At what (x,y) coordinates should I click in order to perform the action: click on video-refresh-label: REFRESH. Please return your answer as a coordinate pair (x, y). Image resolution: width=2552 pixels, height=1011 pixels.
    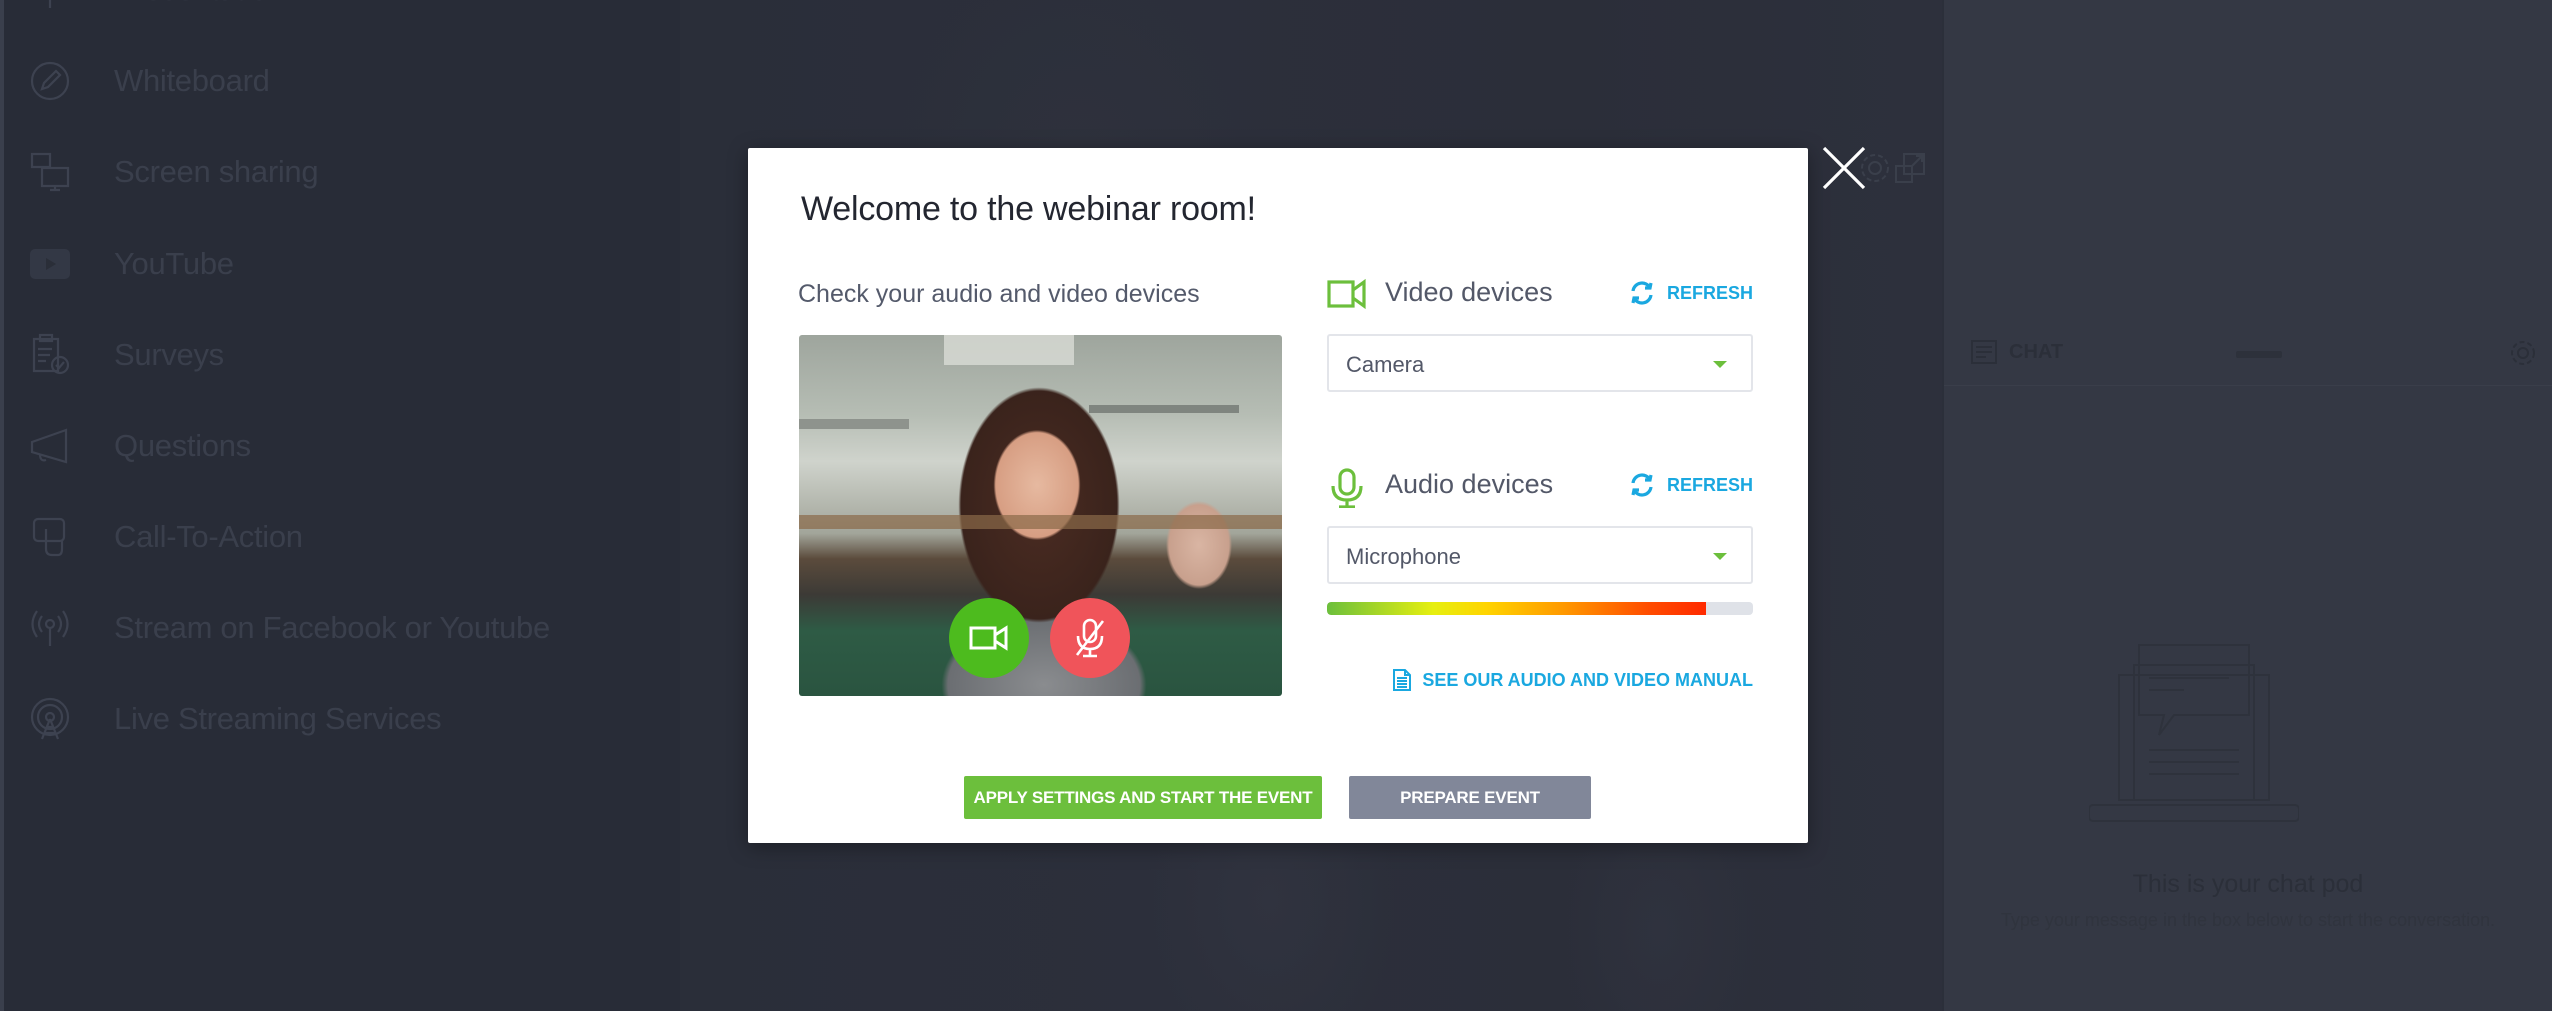
    Looking at the image, I should click on (1709, 292).